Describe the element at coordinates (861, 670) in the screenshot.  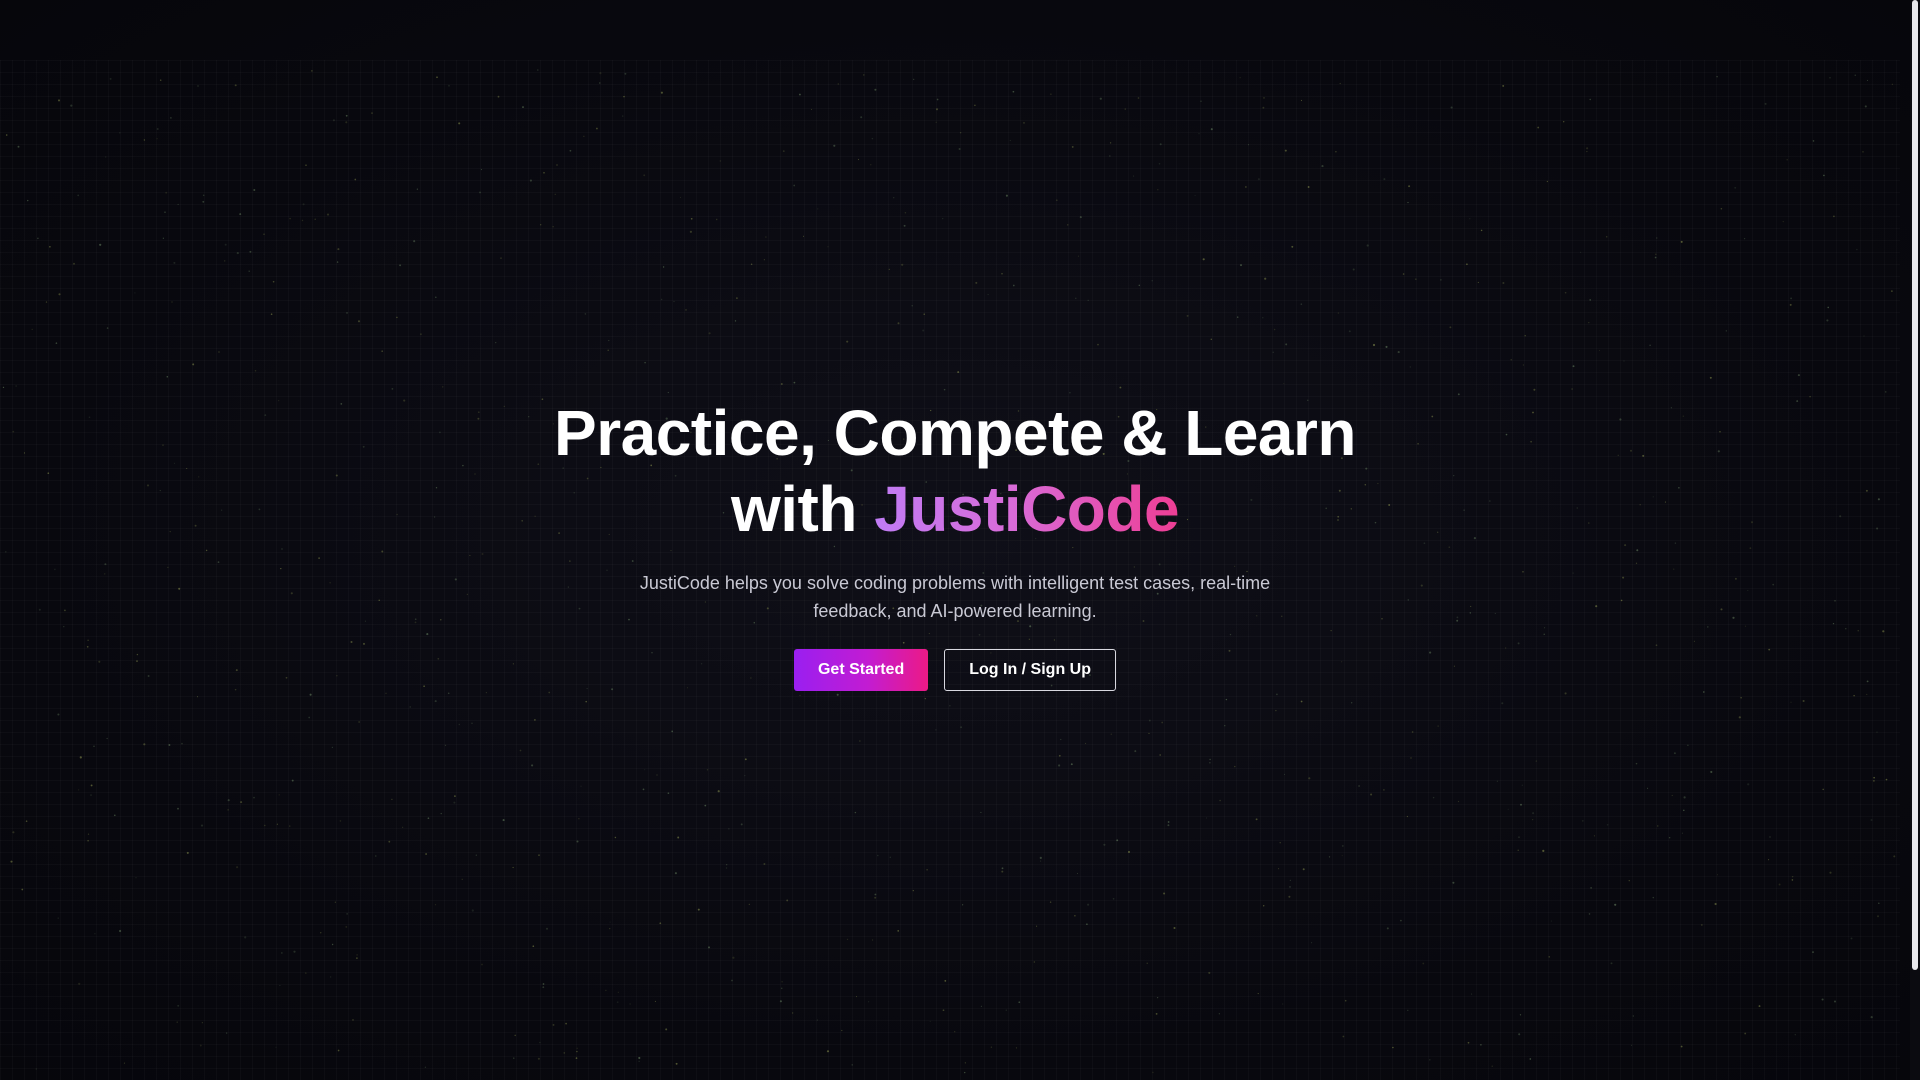
I see `get-started-button: Get Started` at that location.